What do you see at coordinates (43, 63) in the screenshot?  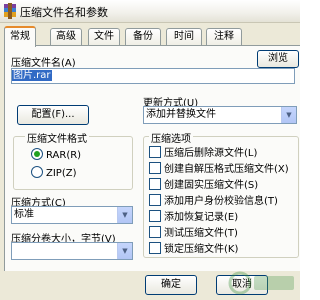 I see `archive-name-label: 压缩文件名(A)` at bounding box center [43, 63].